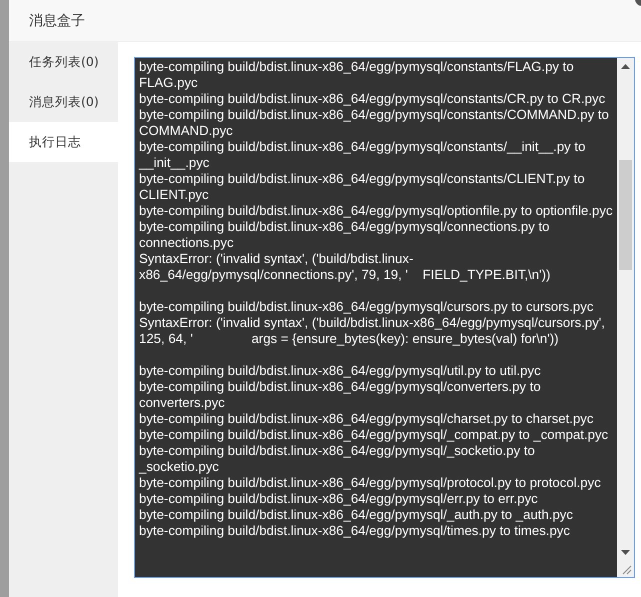 This screenshot has height=597, width=641. I want to click on sidebar-tab: 消息列表(0), so click(63, 102).